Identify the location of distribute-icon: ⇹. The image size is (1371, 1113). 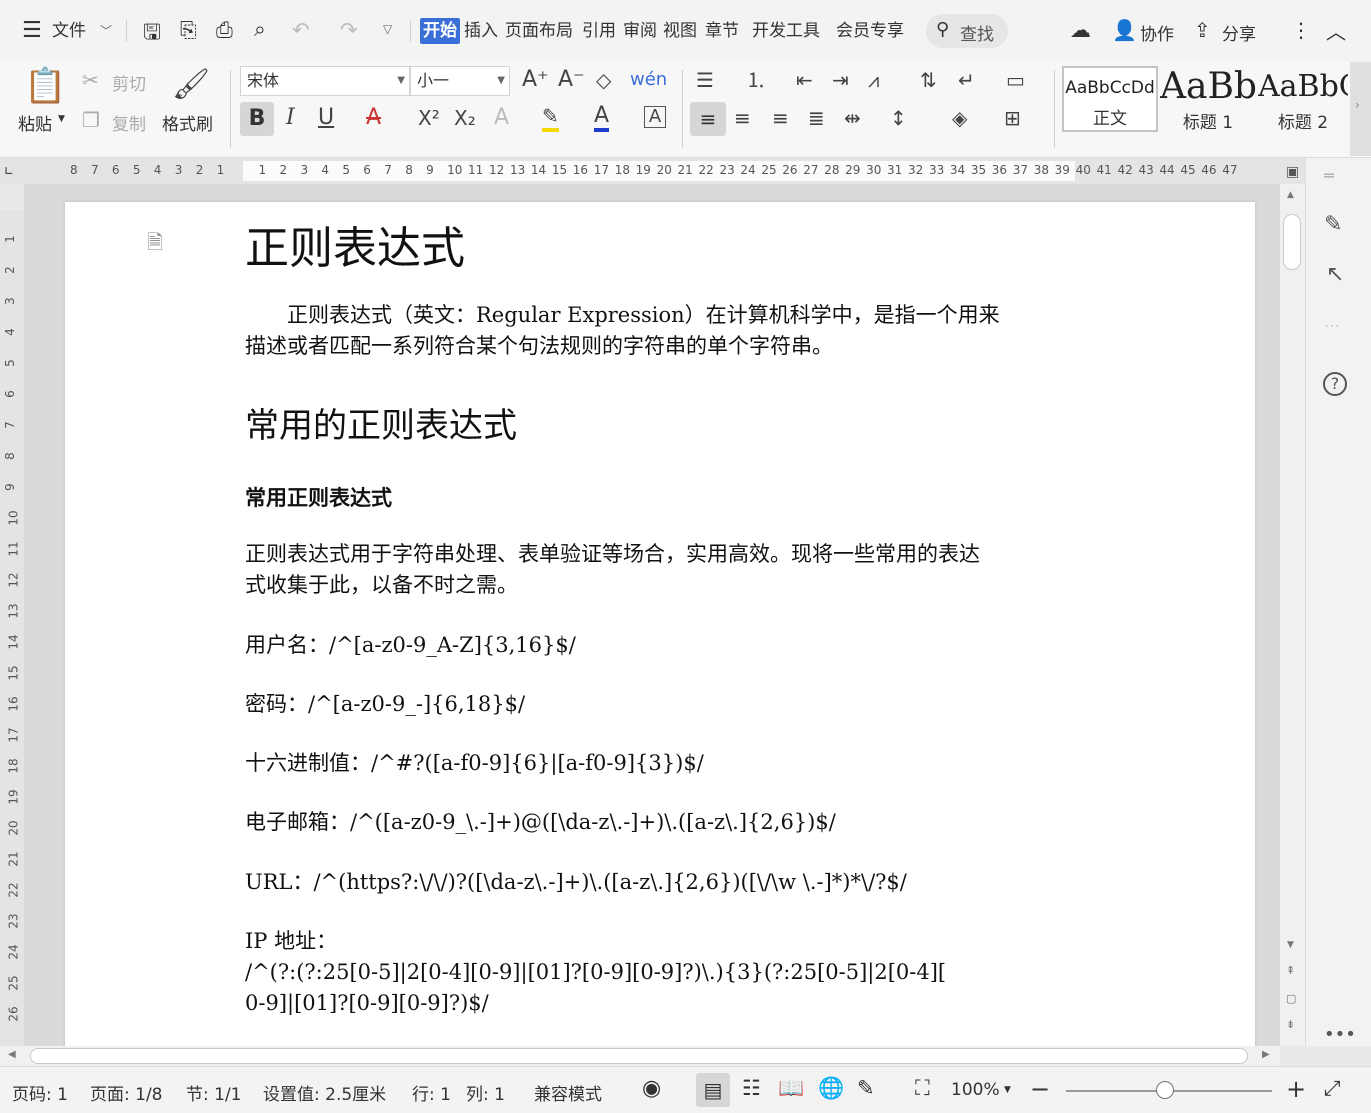
(852, 118).